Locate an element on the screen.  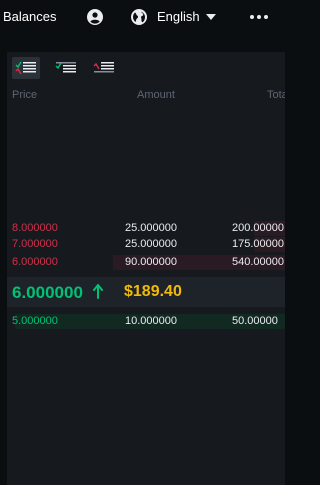
ask-total: 175.00000 is located at coordinates (258, 244).